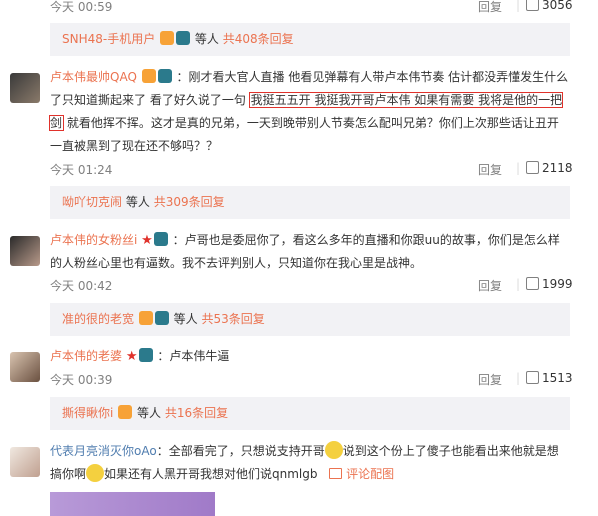  I want to click on comment-username: 卢本伟的女粉丝i, so click(93, 240).